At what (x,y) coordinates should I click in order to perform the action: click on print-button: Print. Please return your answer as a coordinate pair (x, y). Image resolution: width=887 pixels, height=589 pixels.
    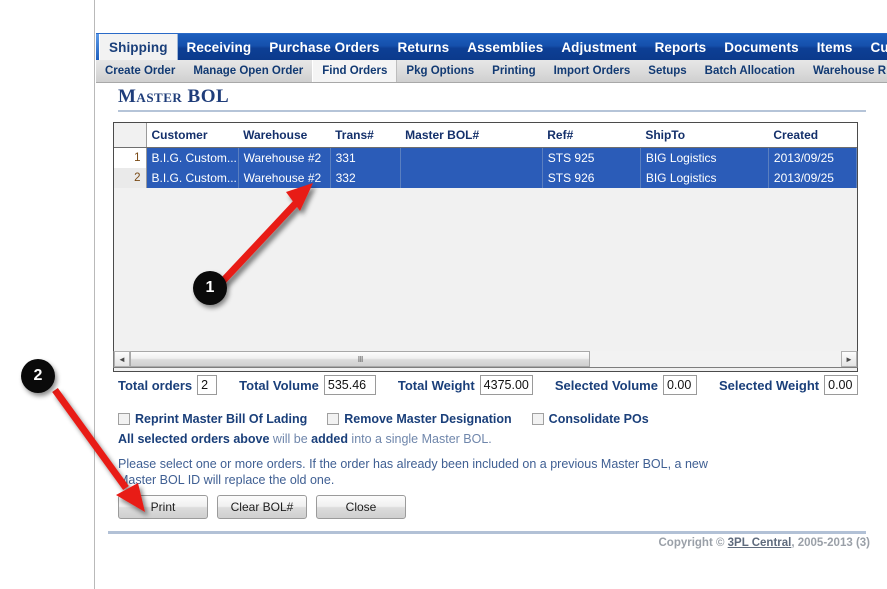
    Looking at the image, I should click on (163, 507).